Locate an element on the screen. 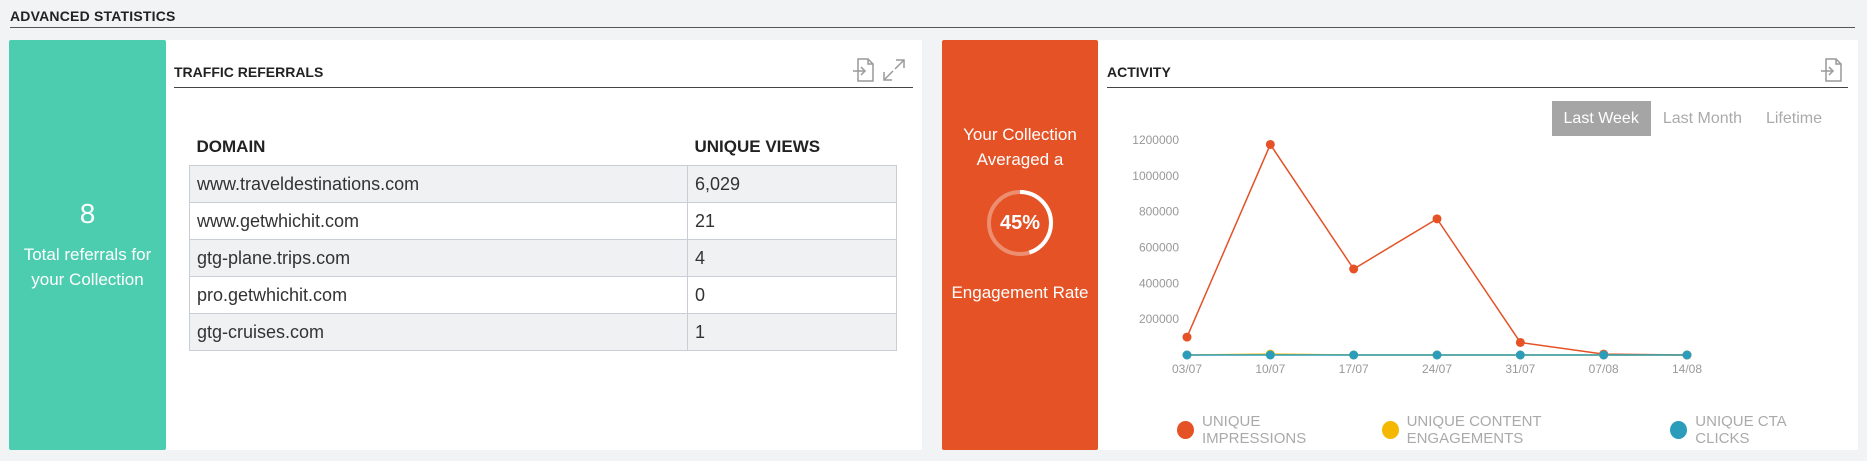  legend-label: UNIQUE IMPRESSIONS is located at coordinates (1254, 430).